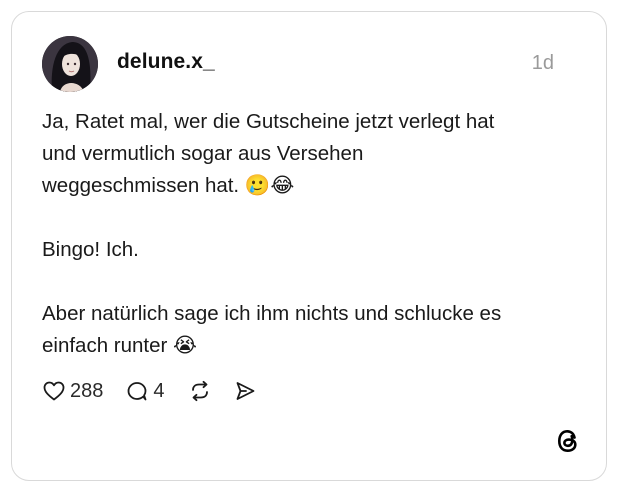 This screenshot has height=493, width=620. Describe the element at coordinates (542, 63) in the screenshot. I see `post-timestamp: 1d` at that location.